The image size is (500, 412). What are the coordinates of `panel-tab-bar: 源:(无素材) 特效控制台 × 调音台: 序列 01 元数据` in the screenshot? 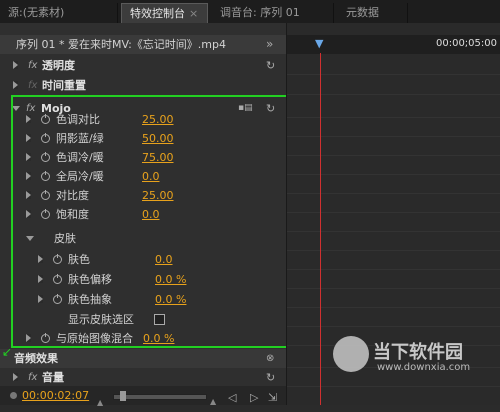 It's located at (250, 11).